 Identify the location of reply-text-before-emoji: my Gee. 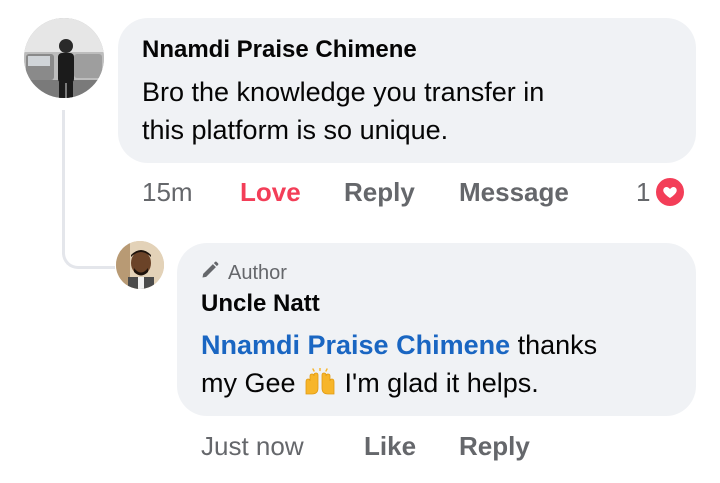
(252, 383).